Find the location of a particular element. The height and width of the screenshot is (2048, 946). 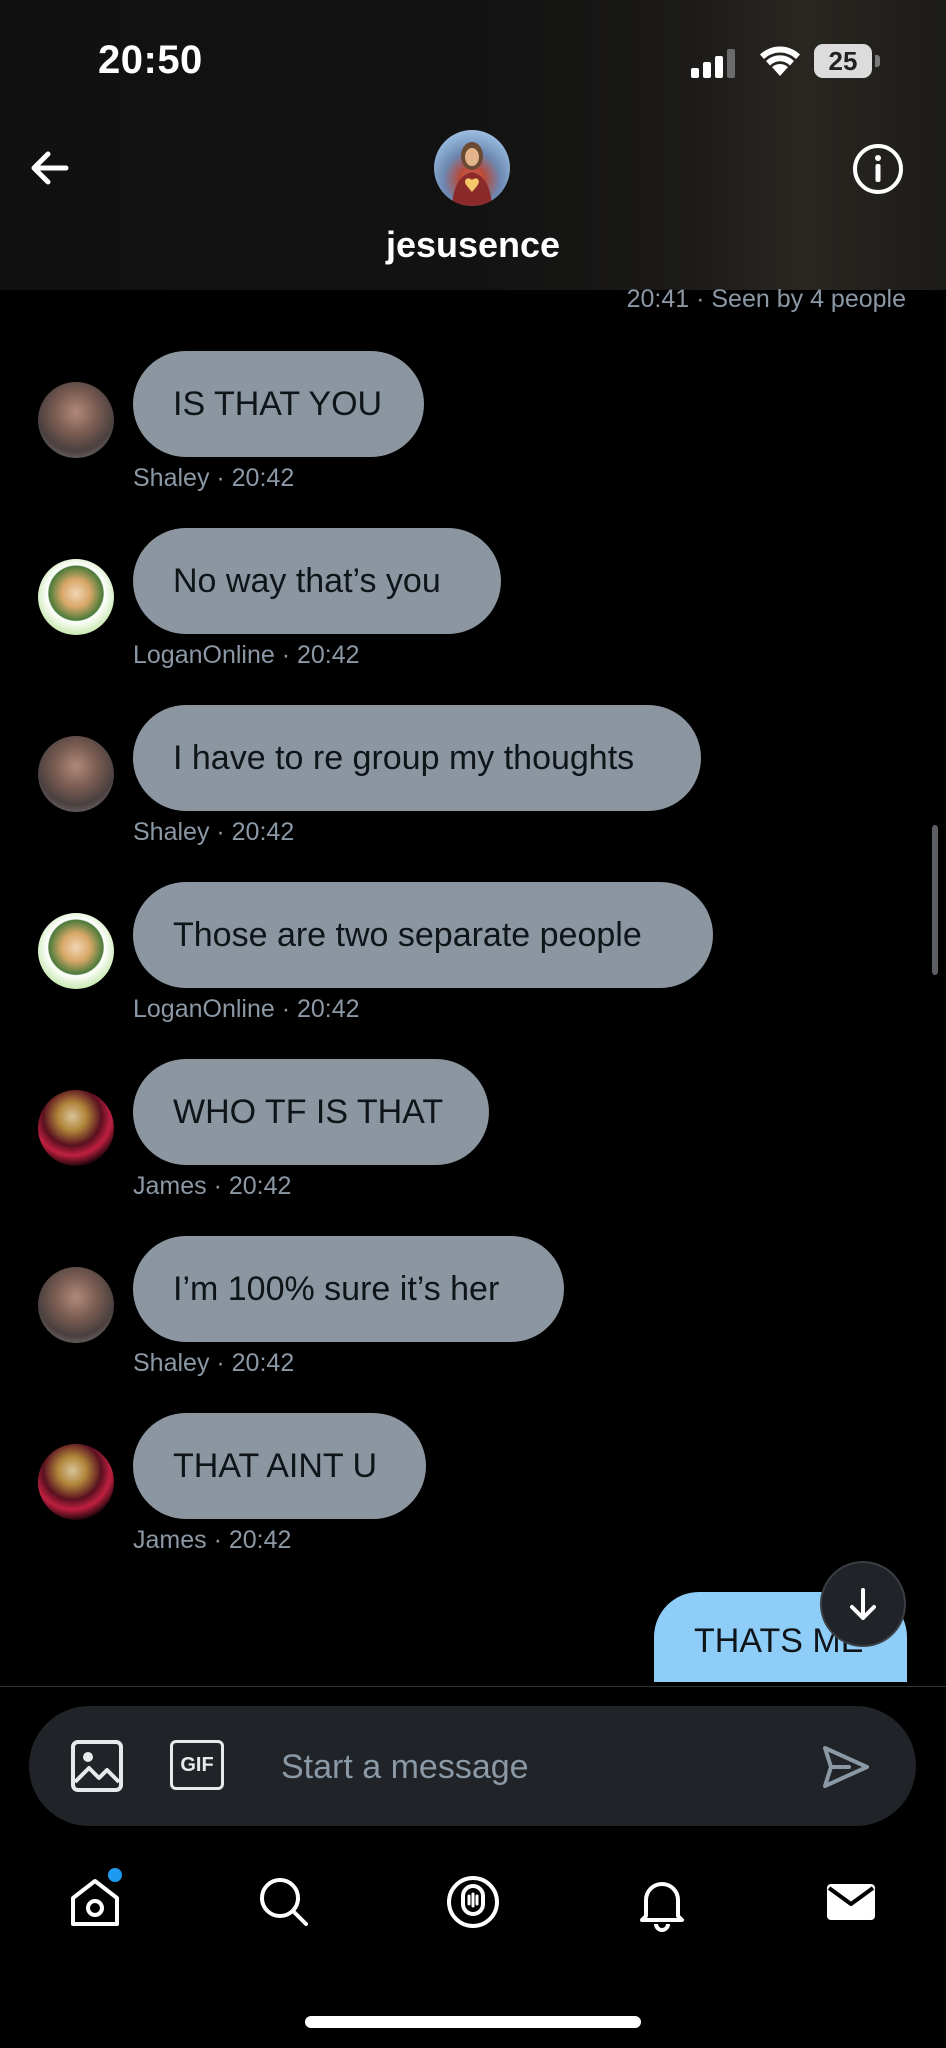

send-icon is located at coordinates (846, 1767).